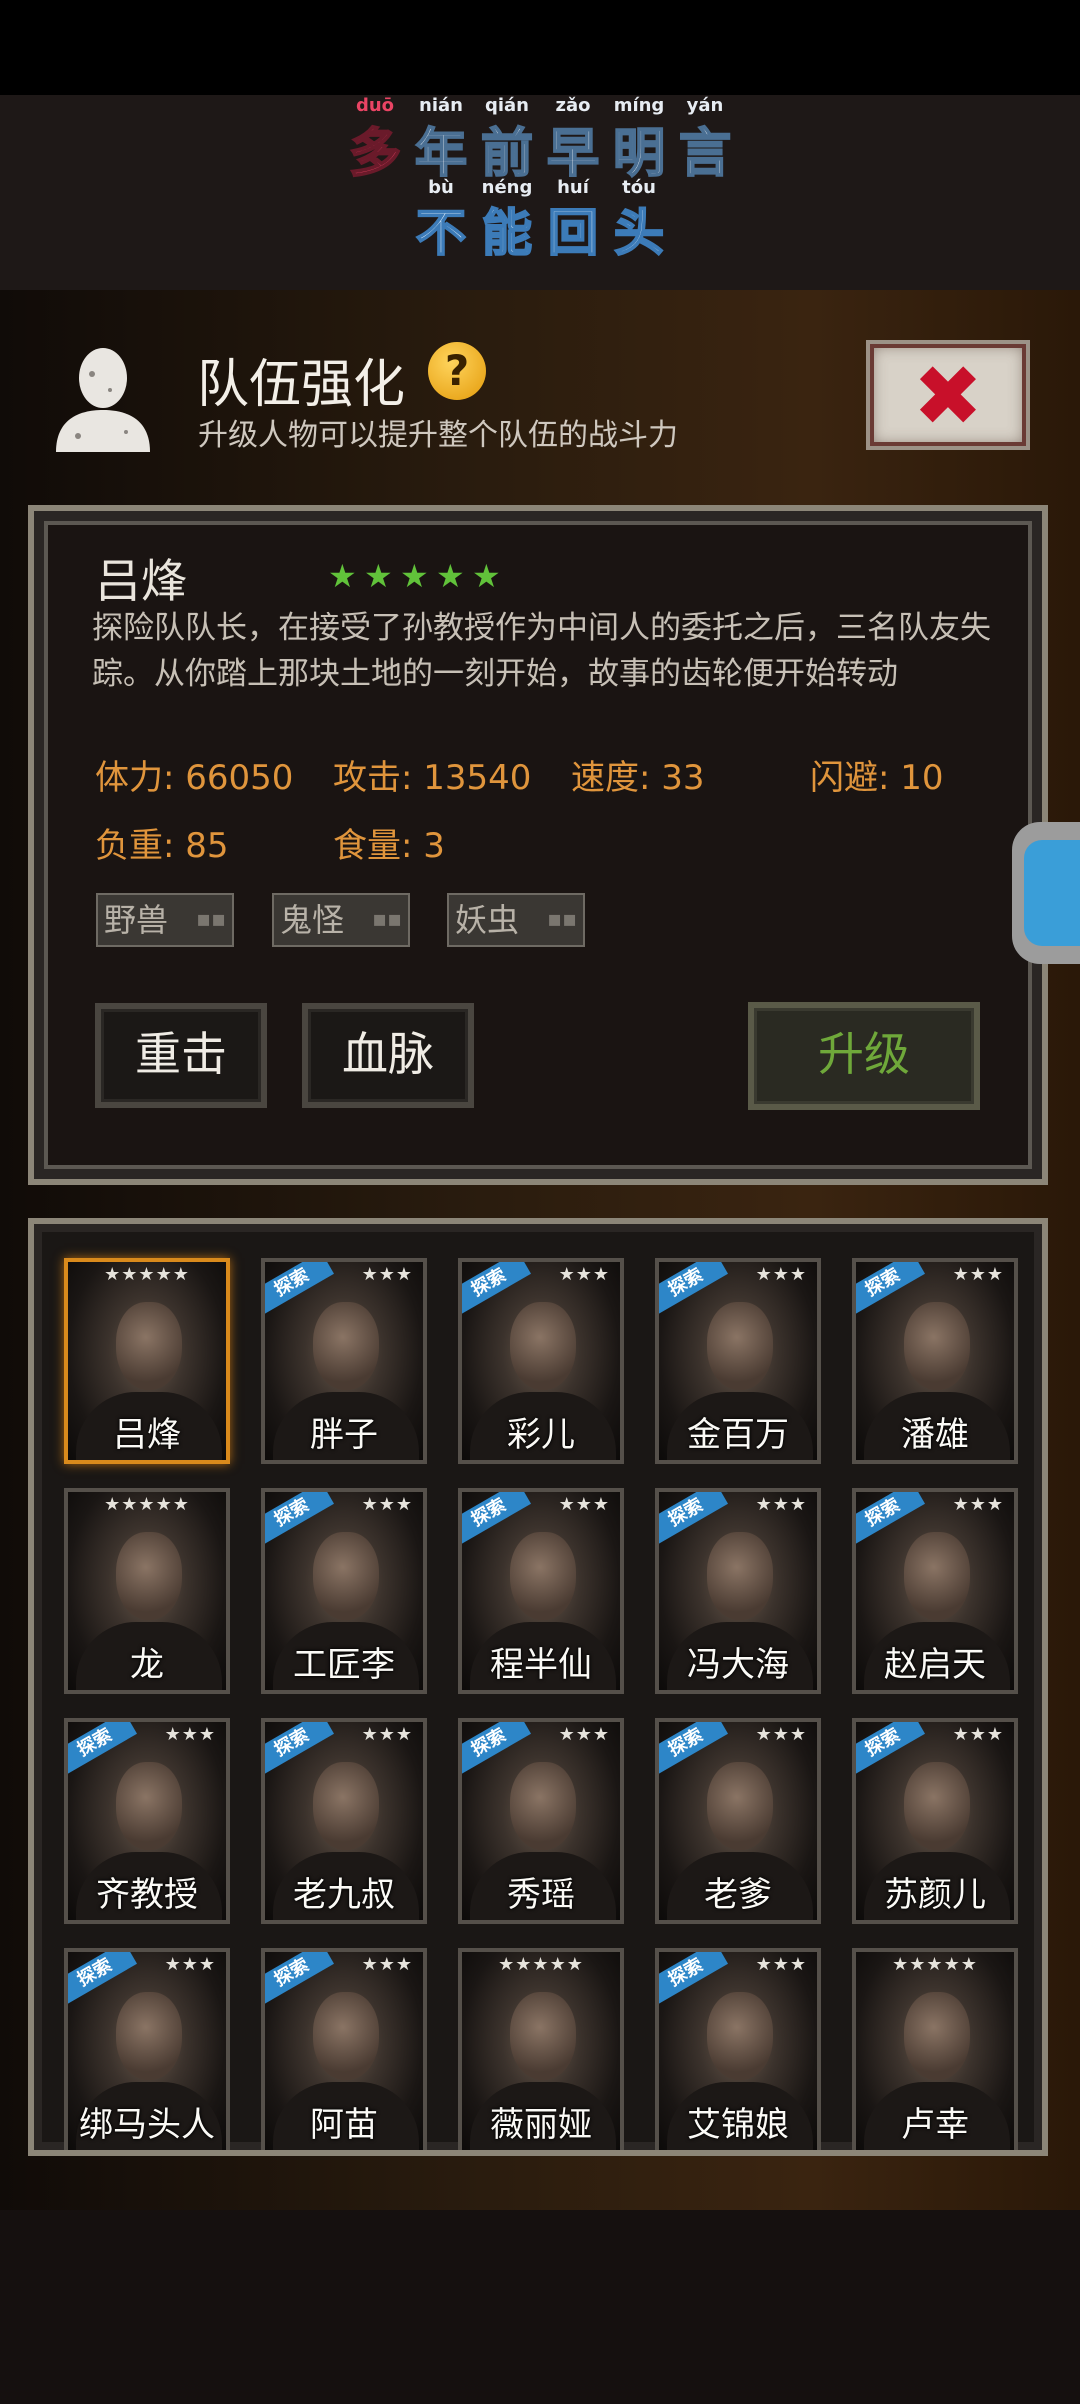 The image size is (1080, 2404). I want to click on character-card: ★★★ 探索 绑马头人, so click(147, 2049).